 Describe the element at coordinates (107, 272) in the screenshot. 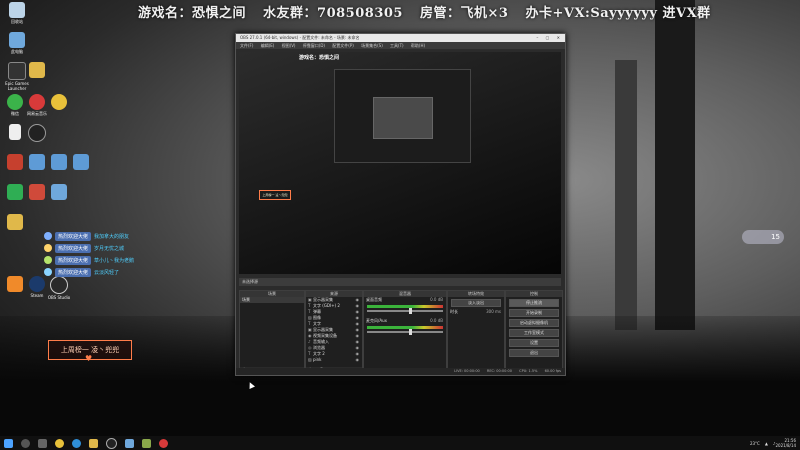

I see `chat-user: 云淡风轻了` at that location.